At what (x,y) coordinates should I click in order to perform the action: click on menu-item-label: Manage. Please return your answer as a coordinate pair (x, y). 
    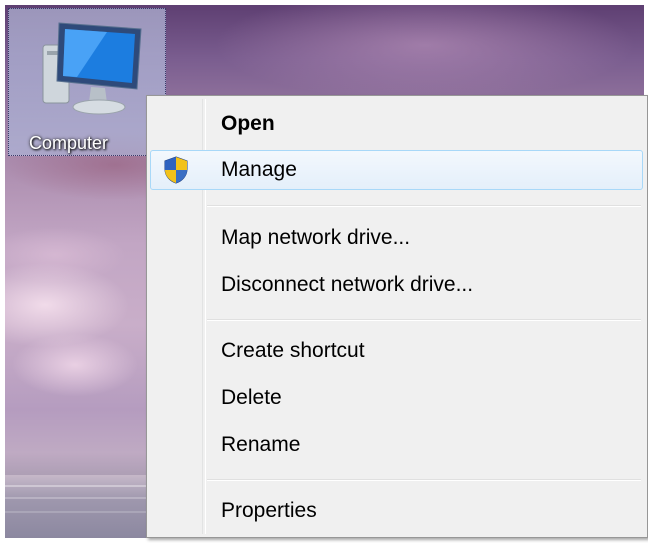
    Looking at the image, I should click on (259, 169).